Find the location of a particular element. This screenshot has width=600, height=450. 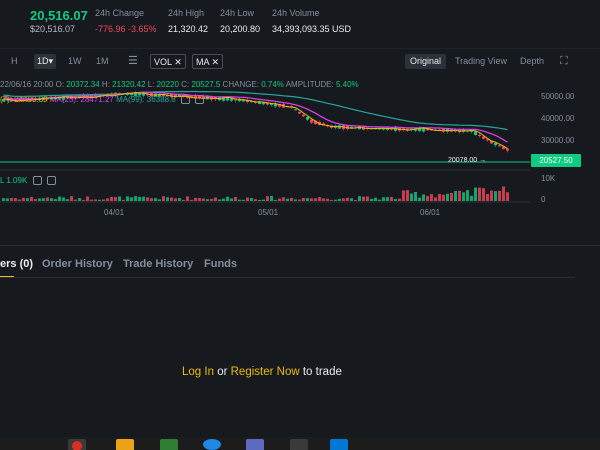

eye-icon is located at coordinates (37, 181).